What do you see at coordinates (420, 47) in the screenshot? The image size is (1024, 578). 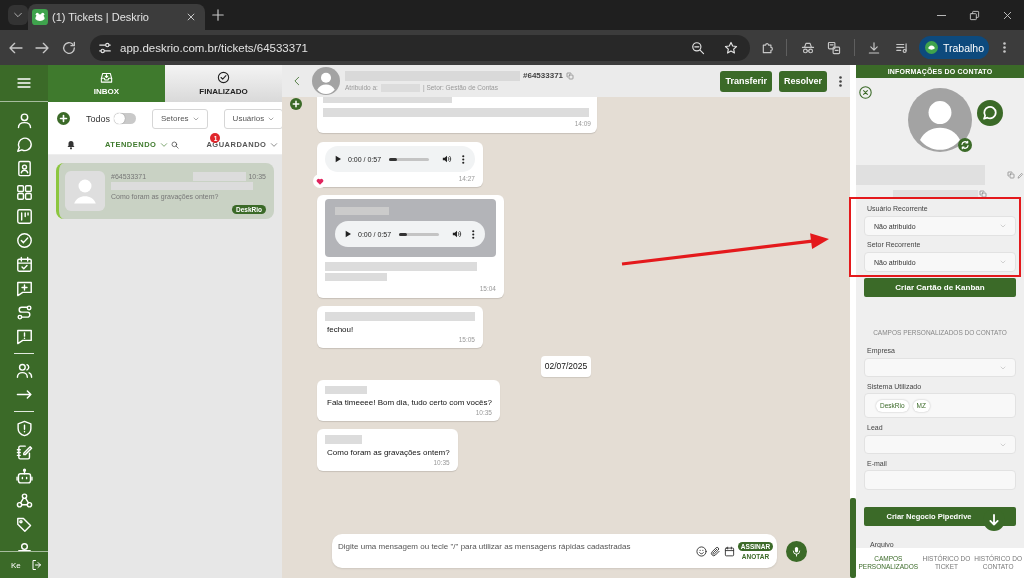 I see `address-bar: app.deskrio.com.br/tickets/64533371` at bounding box center [420, 47].